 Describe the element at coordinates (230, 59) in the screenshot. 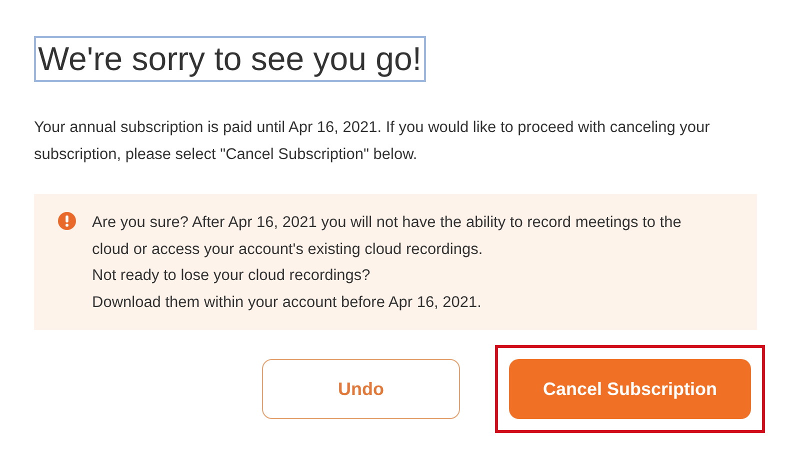

I see `dialog-title: We're sorry to see you go!` at that location.